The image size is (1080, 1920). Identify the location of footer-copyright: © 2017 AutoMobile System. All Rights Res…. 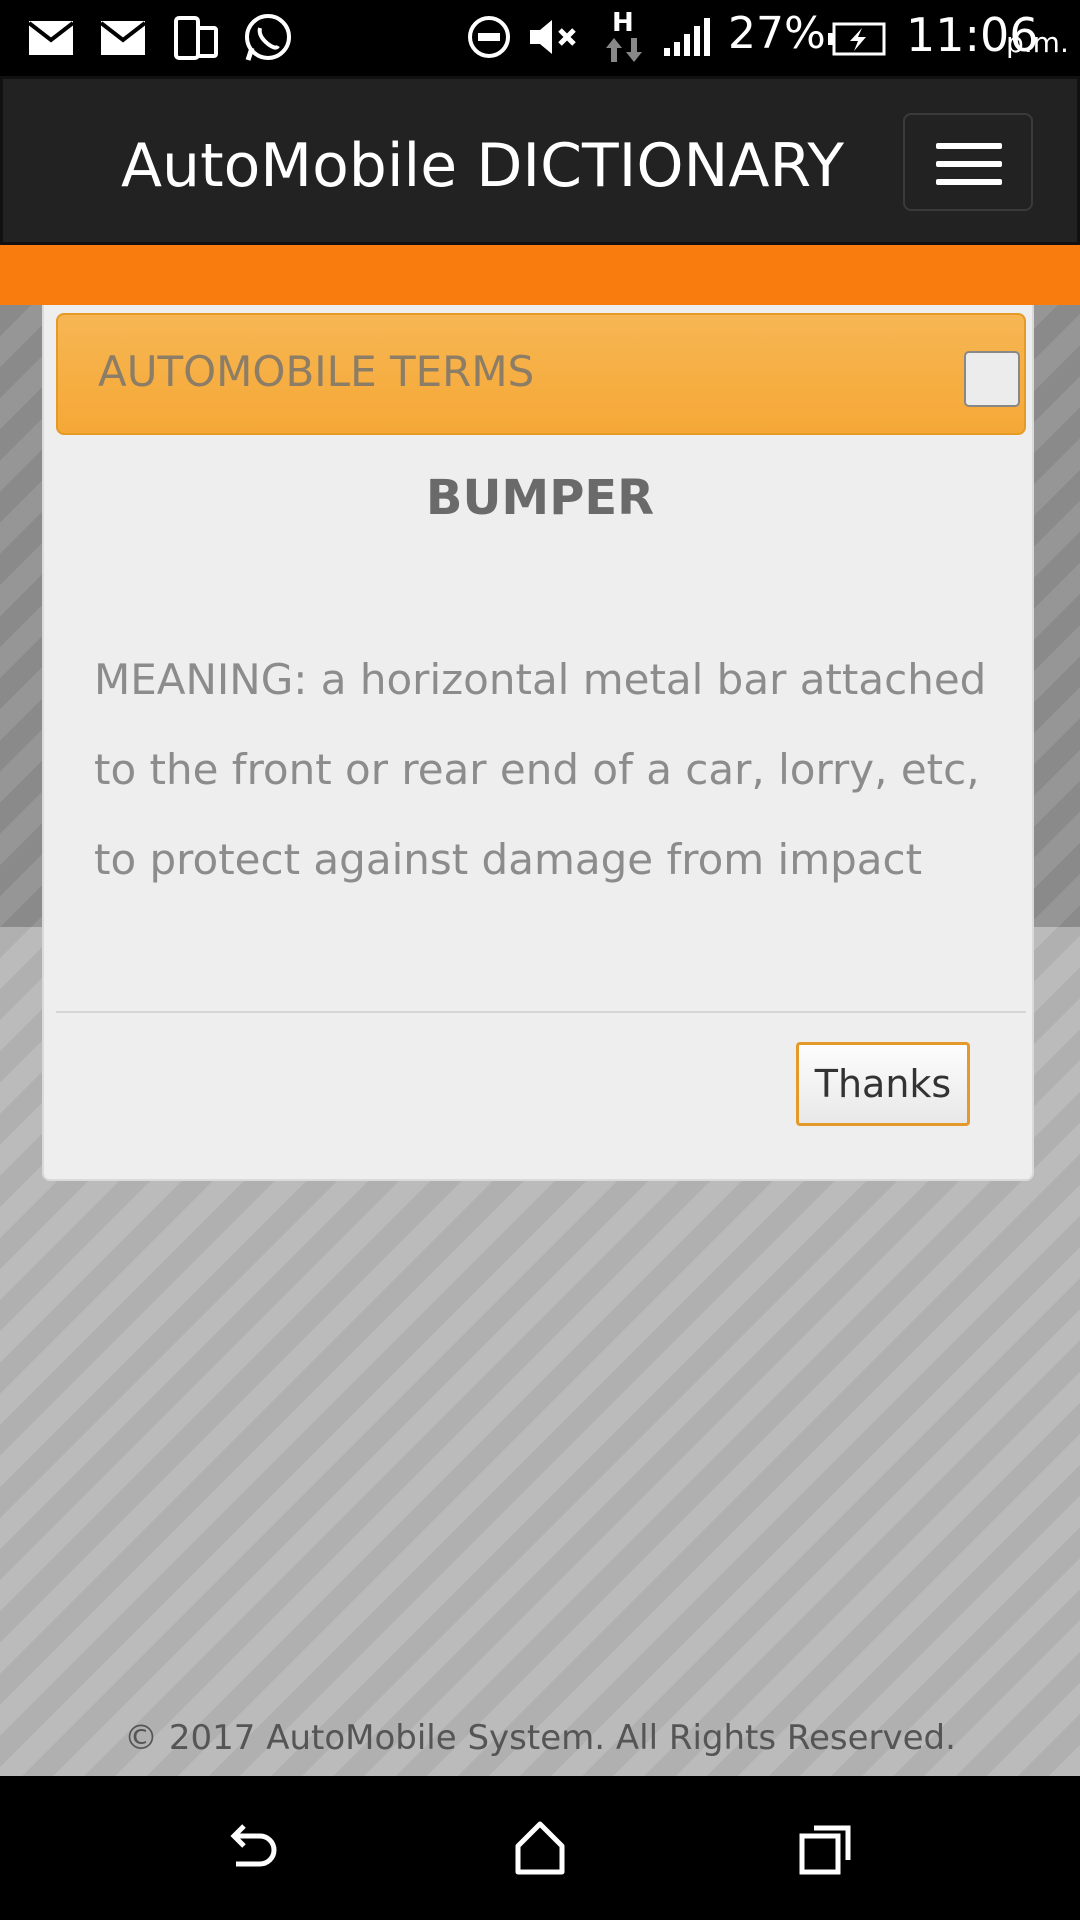
(540, 1738).